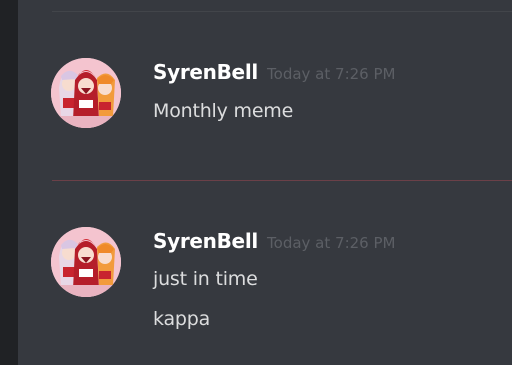 This screenshot has height=365, width=512. I want to click on message-text: kappa, so click(182, 319).